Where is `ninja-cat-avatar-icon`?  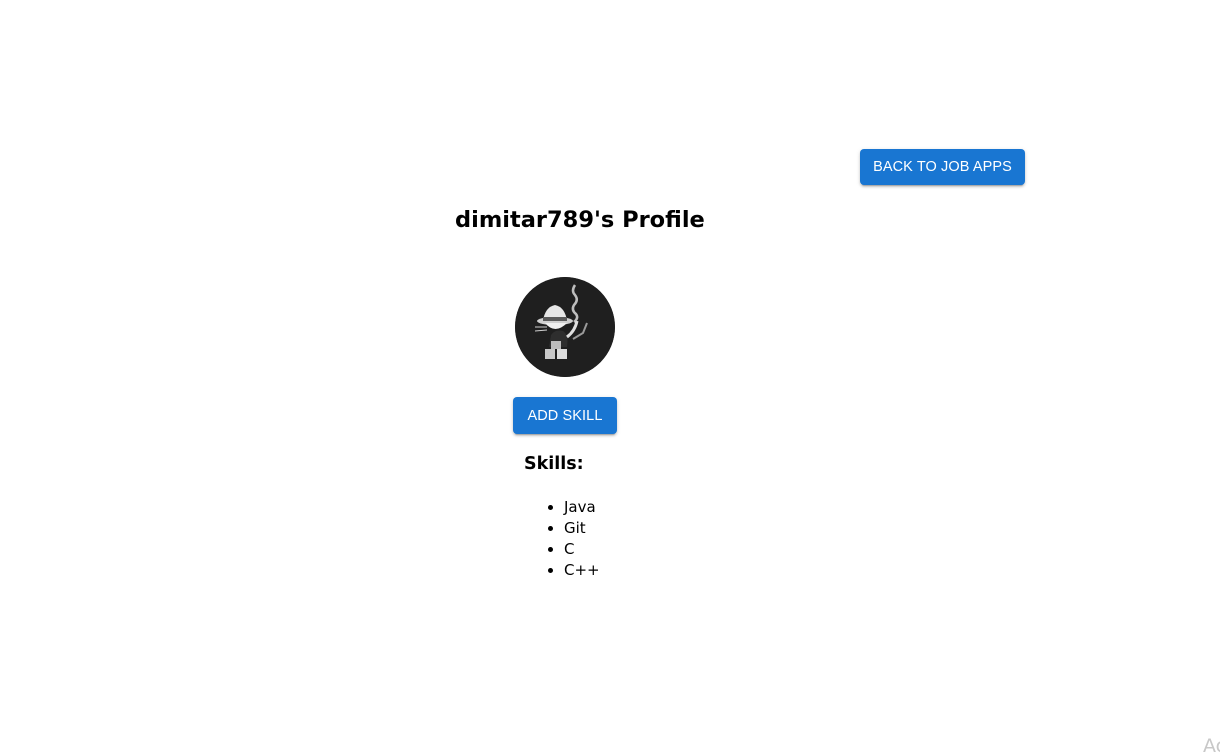
ninja-cat-avatar-icon is located at coordinates (565, 327).